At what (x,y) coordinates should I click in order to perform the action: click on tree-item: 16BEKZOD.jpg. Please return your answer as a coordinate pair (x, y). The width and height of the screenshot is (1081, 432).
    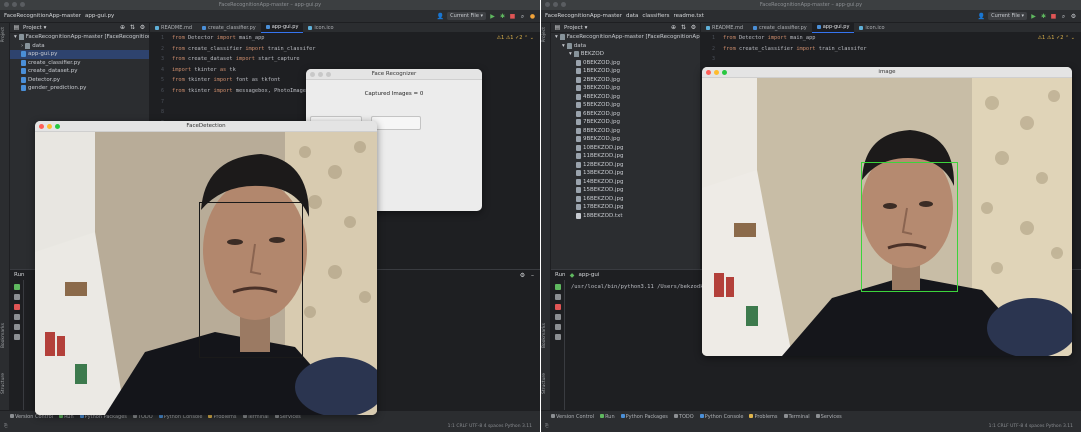
    Looking at the image, I should click on (625, 199).